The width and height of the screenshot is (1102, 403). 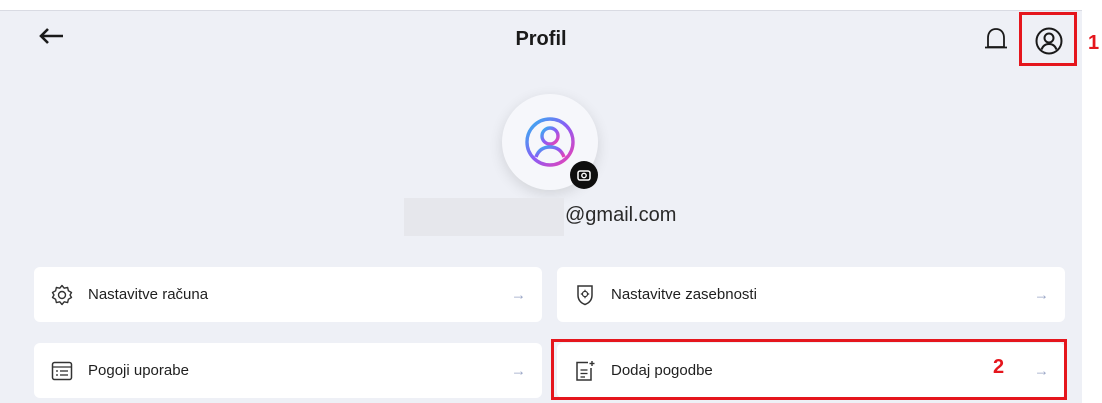 I want to click on annotation-marker-1: 1, so click(x=1094, y=43).